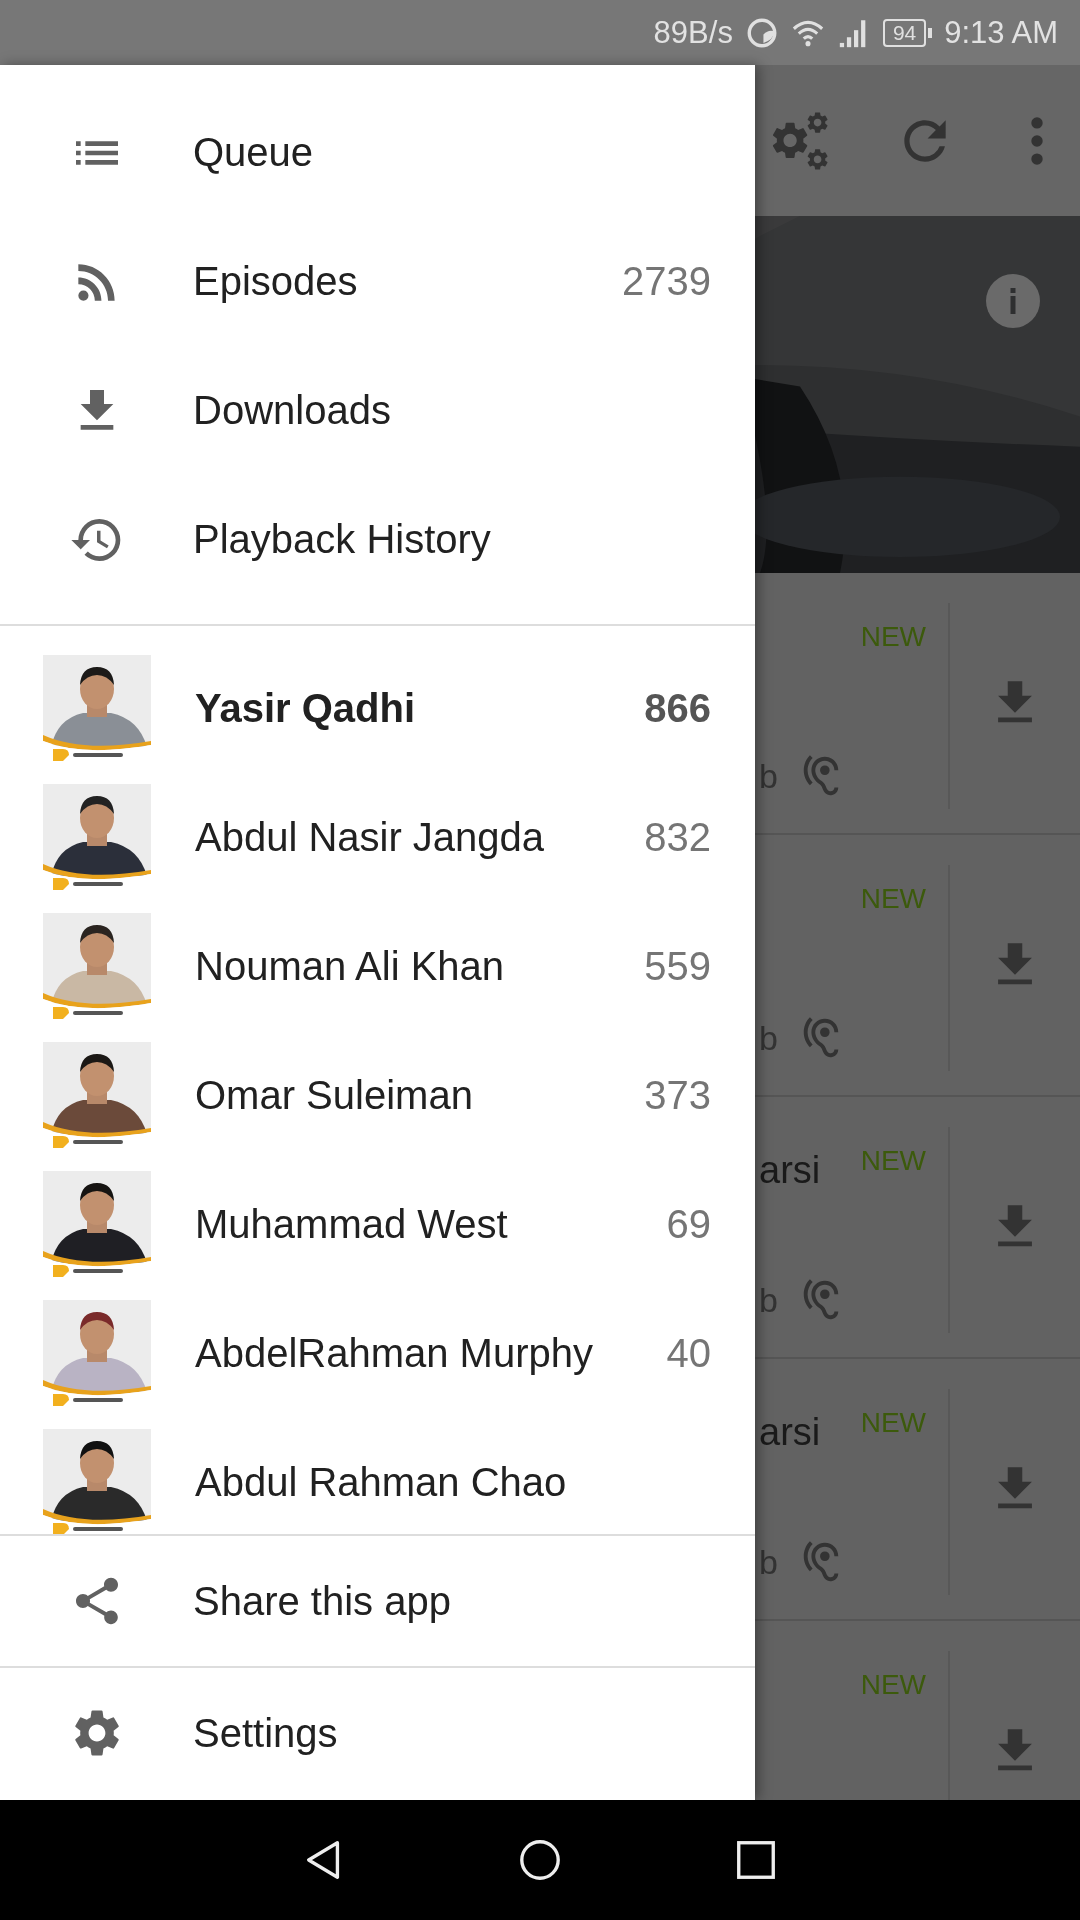 This screenshot has height=1920, width=1080. Describe the element at coordinates (377, 708) in the screenshot. I see `podcast-item: Yasir Qadhi 866` at that location.